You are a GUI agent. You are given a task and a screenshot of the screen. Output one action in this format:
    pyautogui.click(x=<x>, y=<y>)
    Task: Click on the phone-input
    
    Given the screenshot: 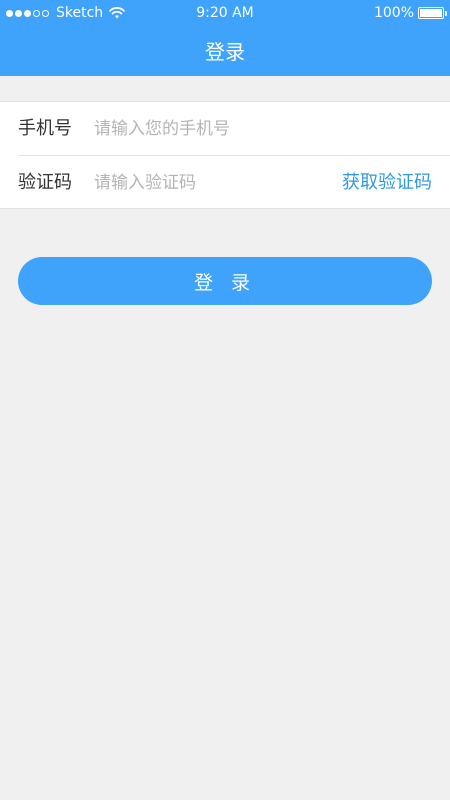 What is the action you would take?
    pyautogui.click(x=259, y=129)
    